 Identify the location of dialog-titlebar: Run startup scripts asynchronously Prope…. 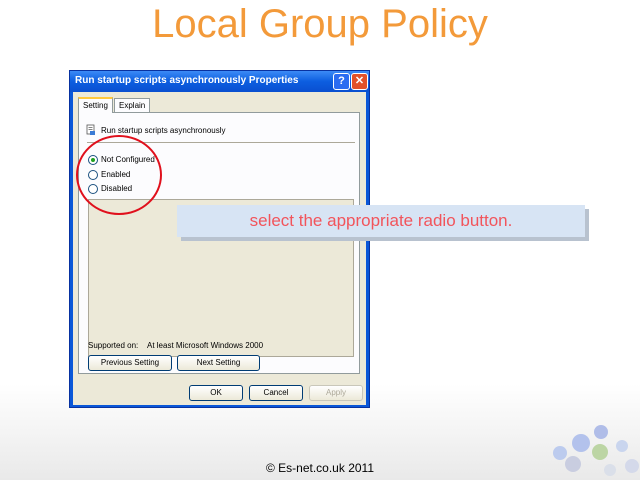
(219, 81).